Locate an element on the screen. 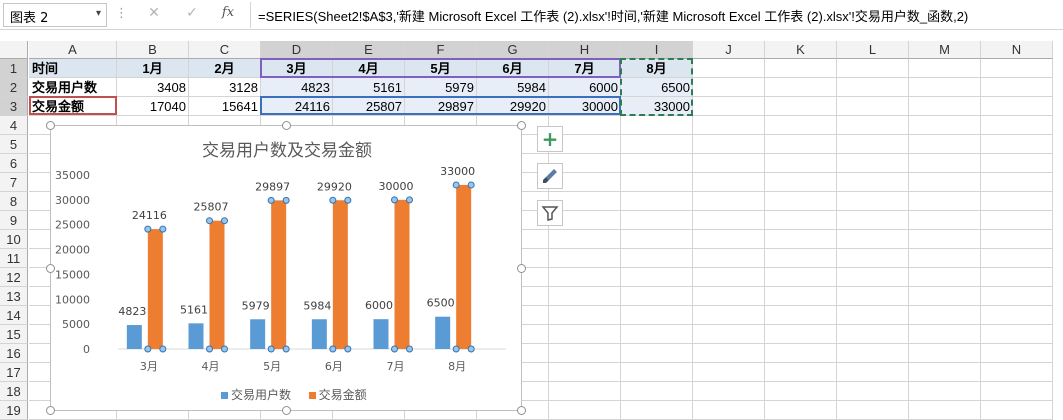 This screenshot has width=1063, height=420. more-options-icon: ⋮ is located at coordinates (121, 13).